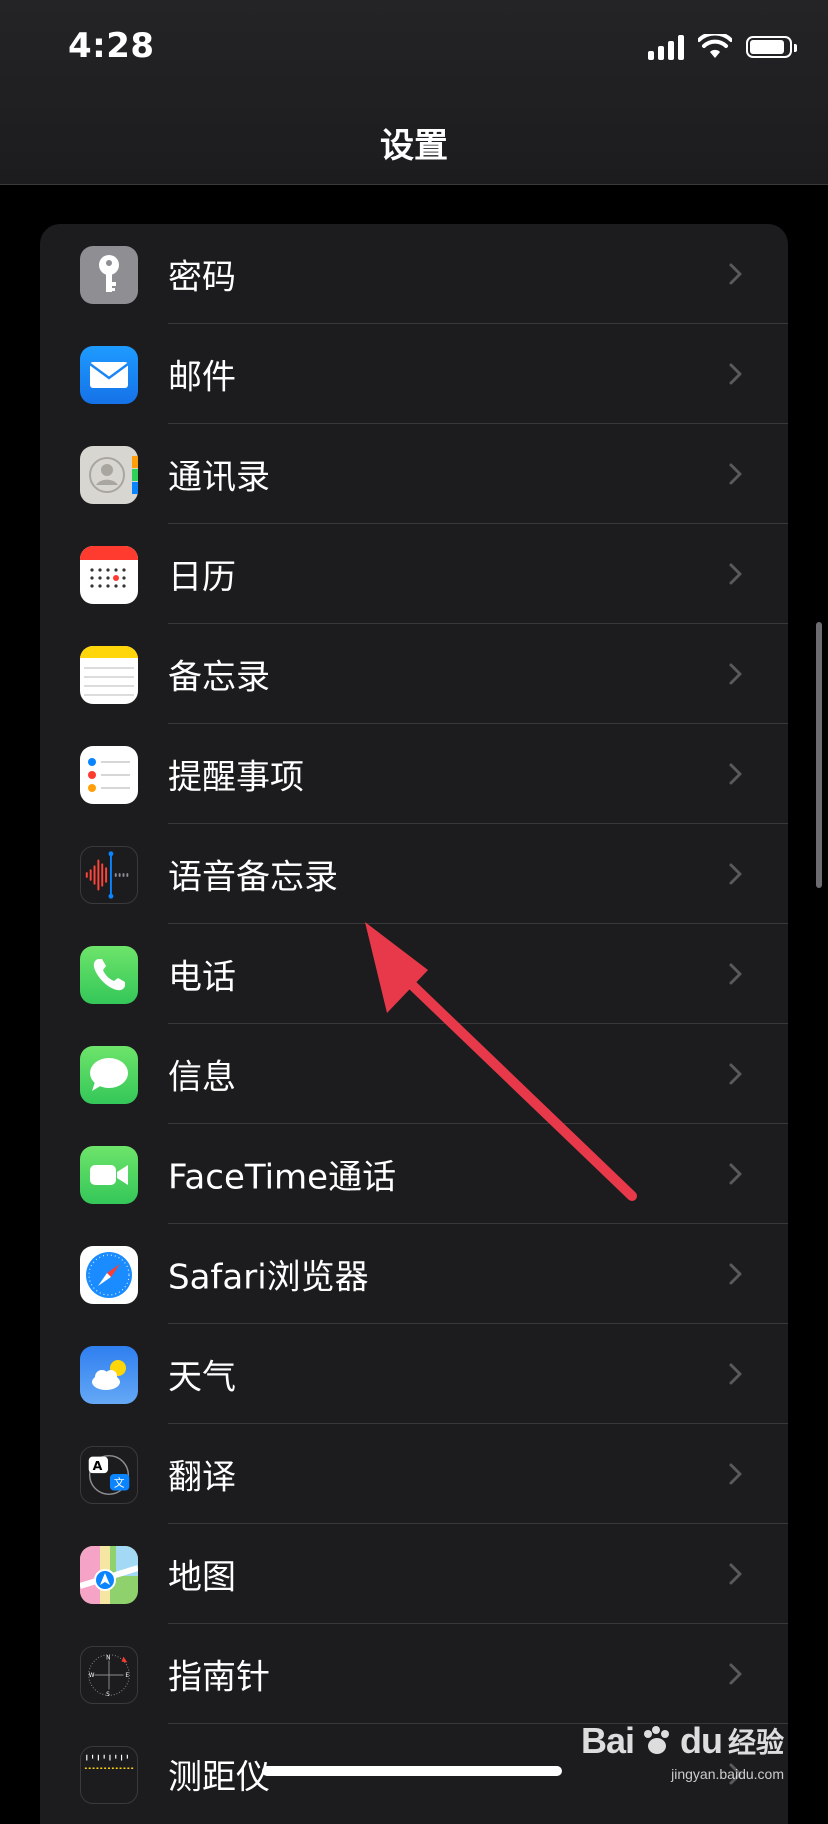 The image size is (828, 1824). What do you see at coordinates (219, 1677) in the screenshot?
I see `settings-row-label: 指南针` at bounding box center [219, 1677].